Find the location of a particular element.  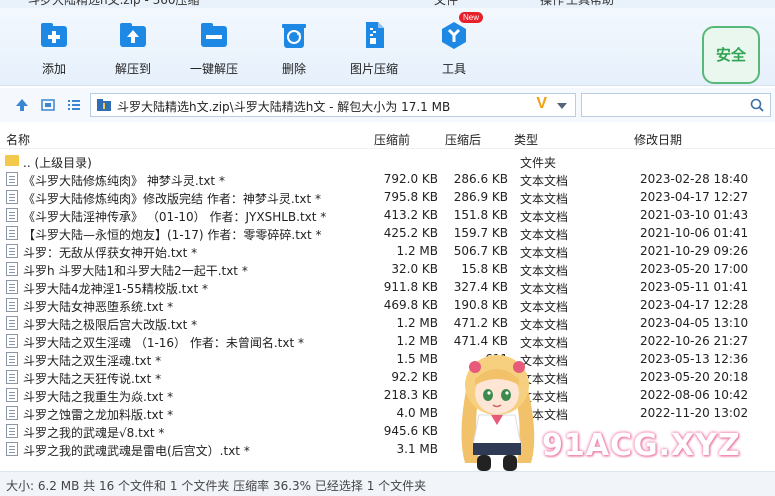

view-thumbnail-icon is located at coordinates (48, 105).